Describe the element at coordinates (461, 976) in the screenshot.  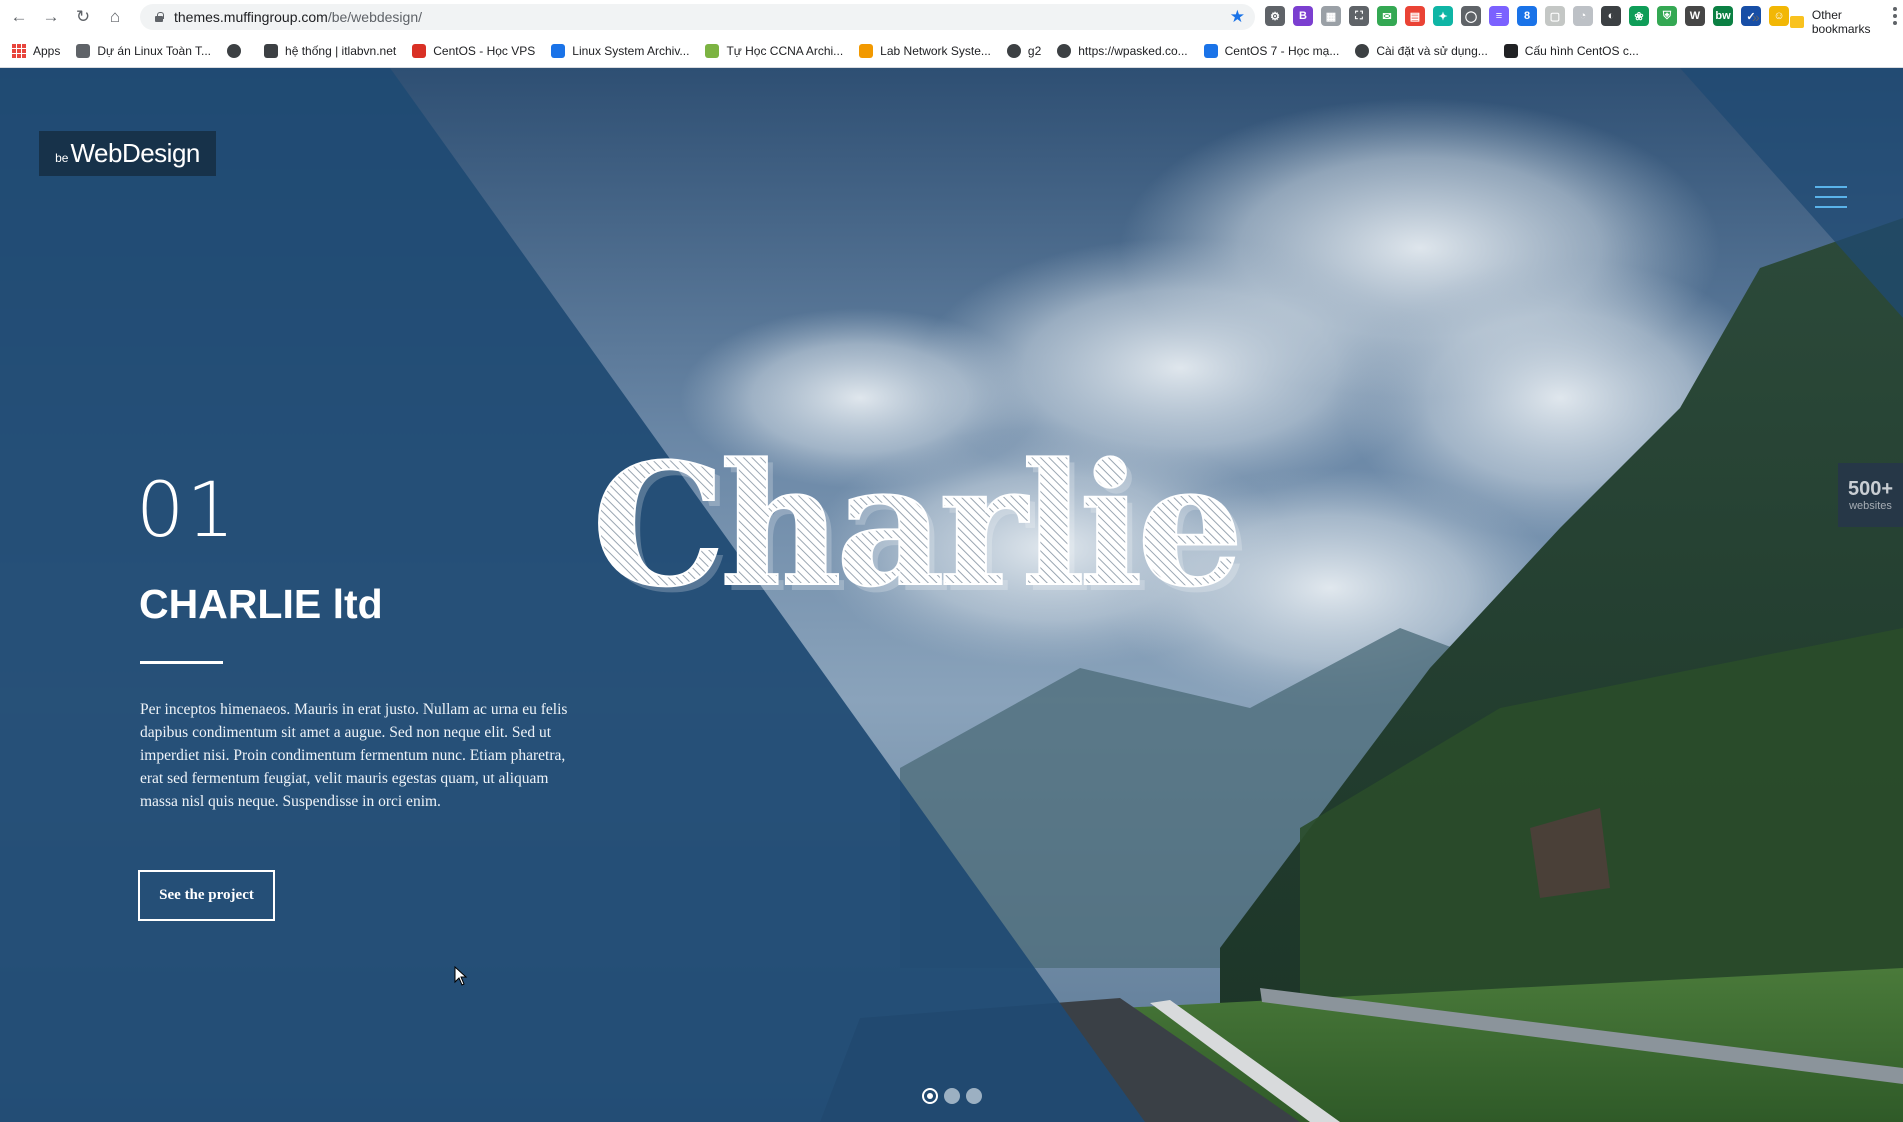
I see `mouse-cursor-icon` at that location.